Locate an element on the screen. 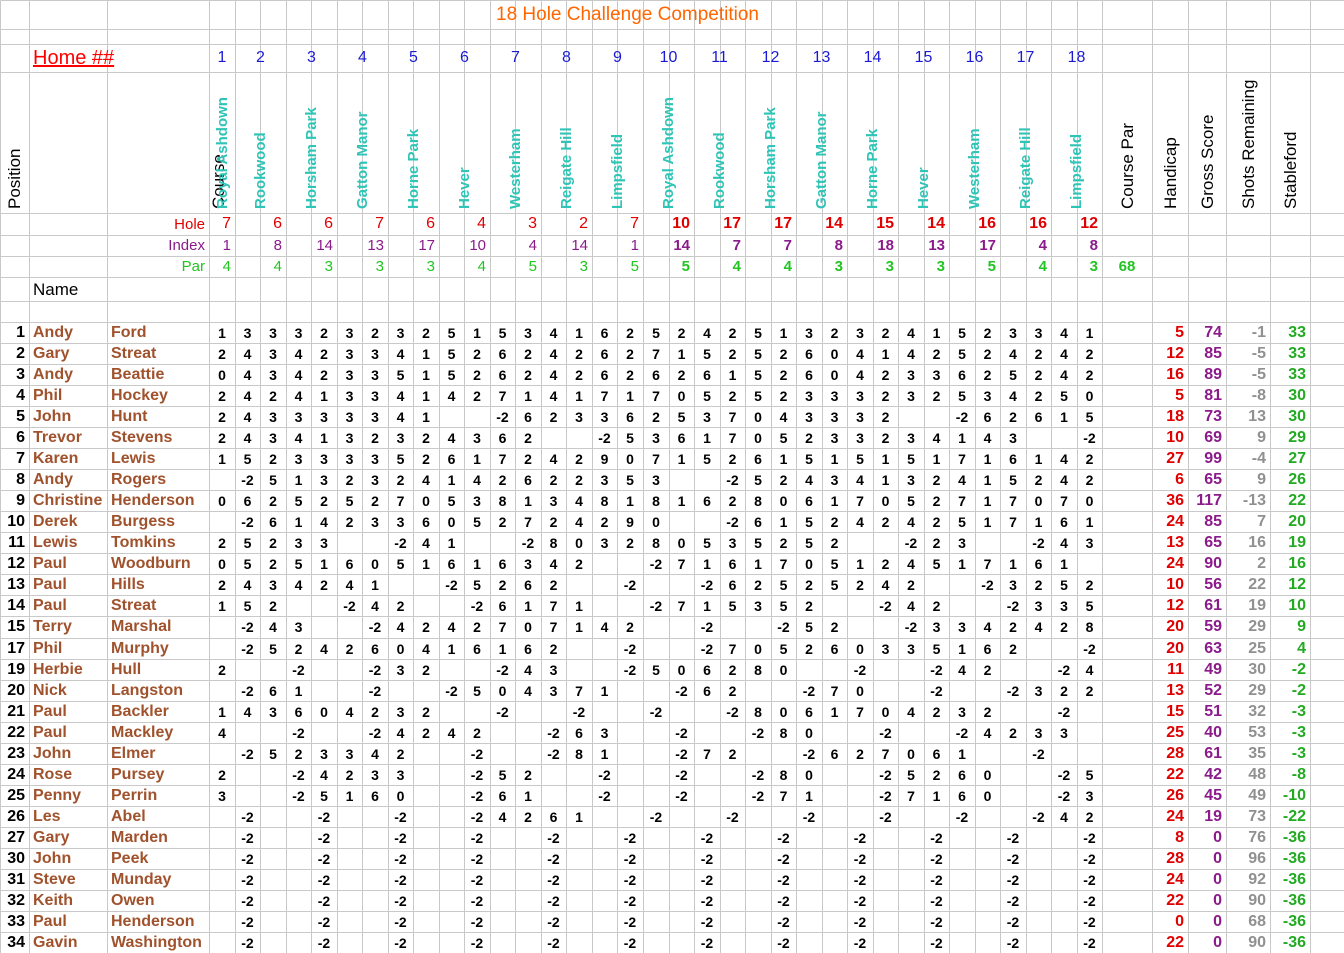 The width and height of the screenshot is (1344, 953). player-shots-remaining: 29 is located at coordinates (1248, 690).